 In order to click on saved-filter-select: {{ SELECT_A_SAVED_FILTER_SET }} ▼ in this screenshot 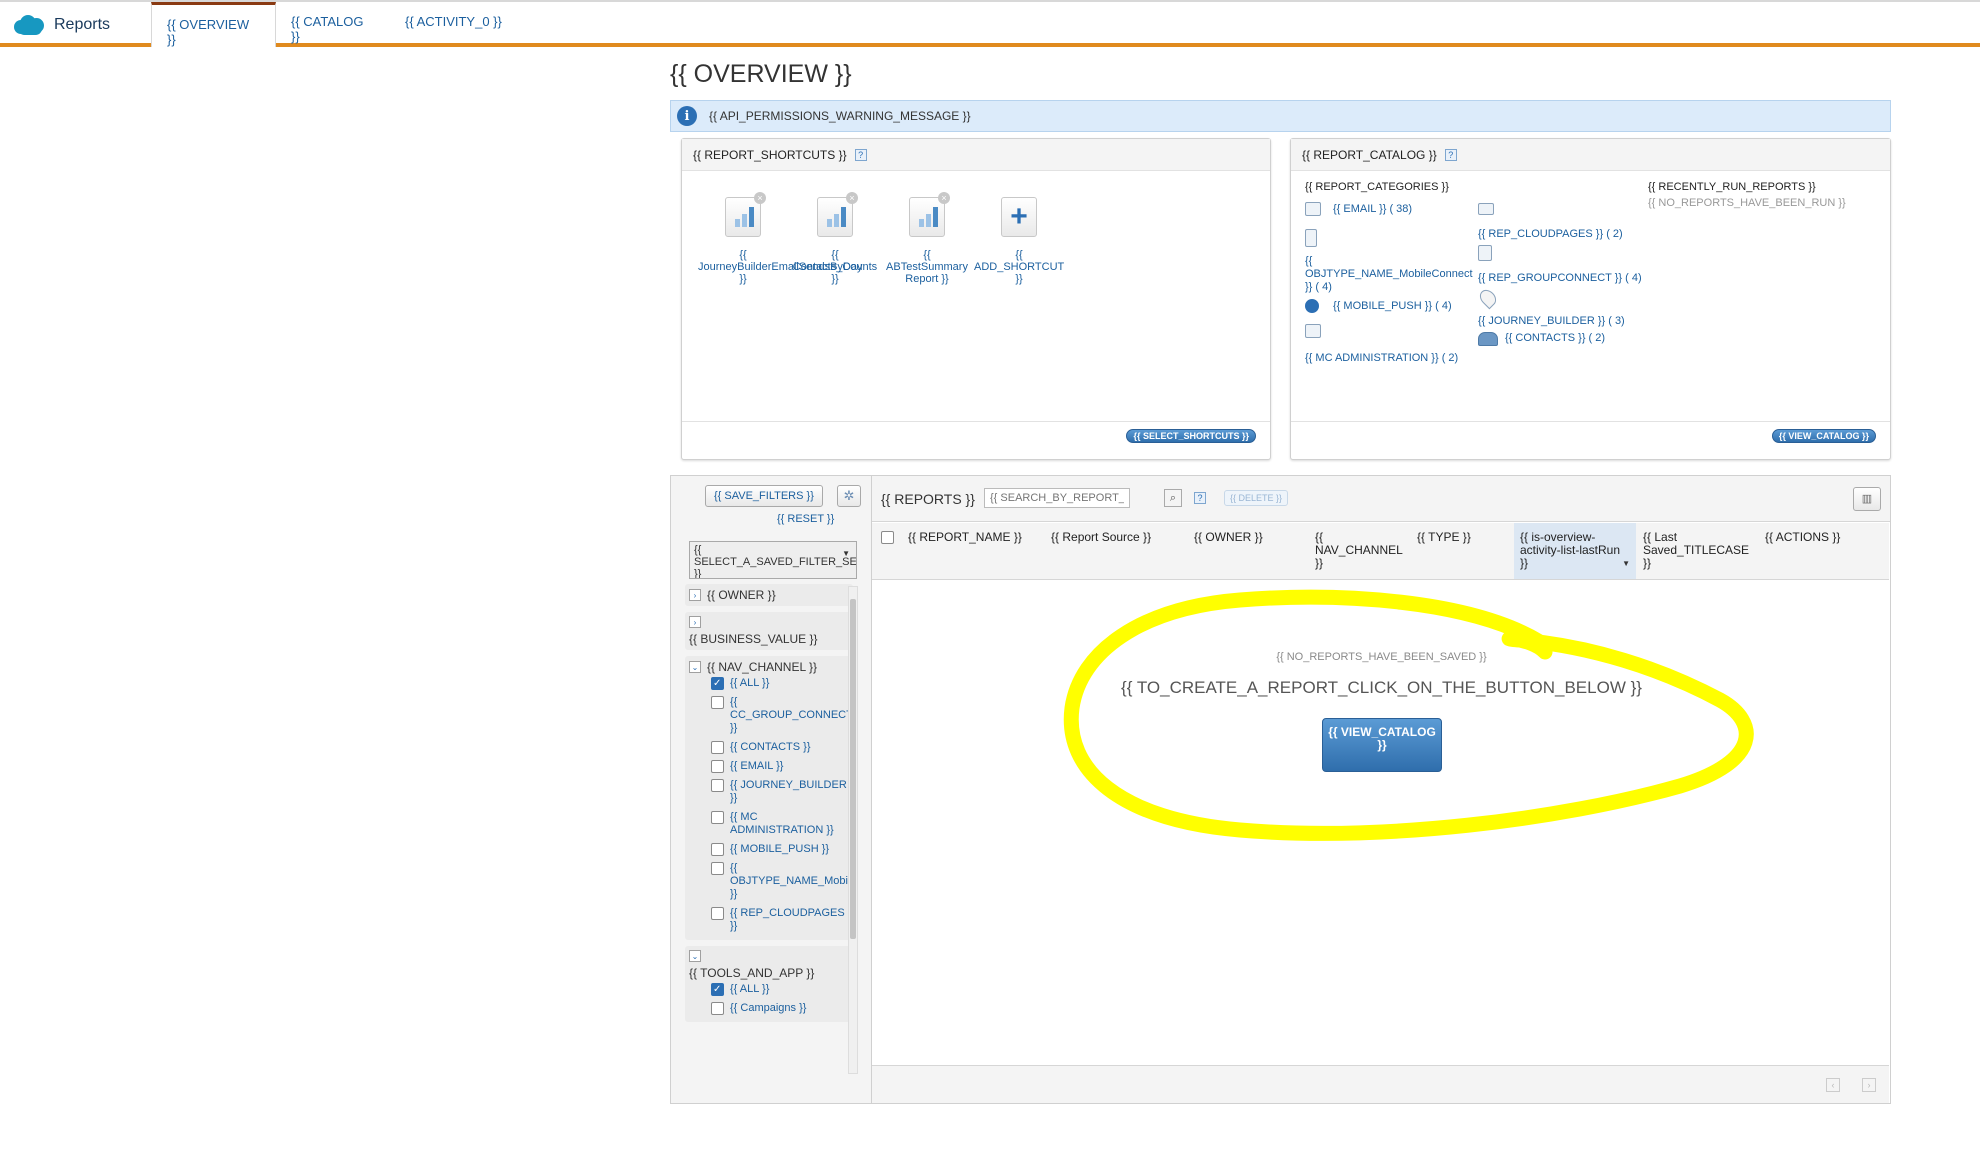, I will do `click(773, 560)`.